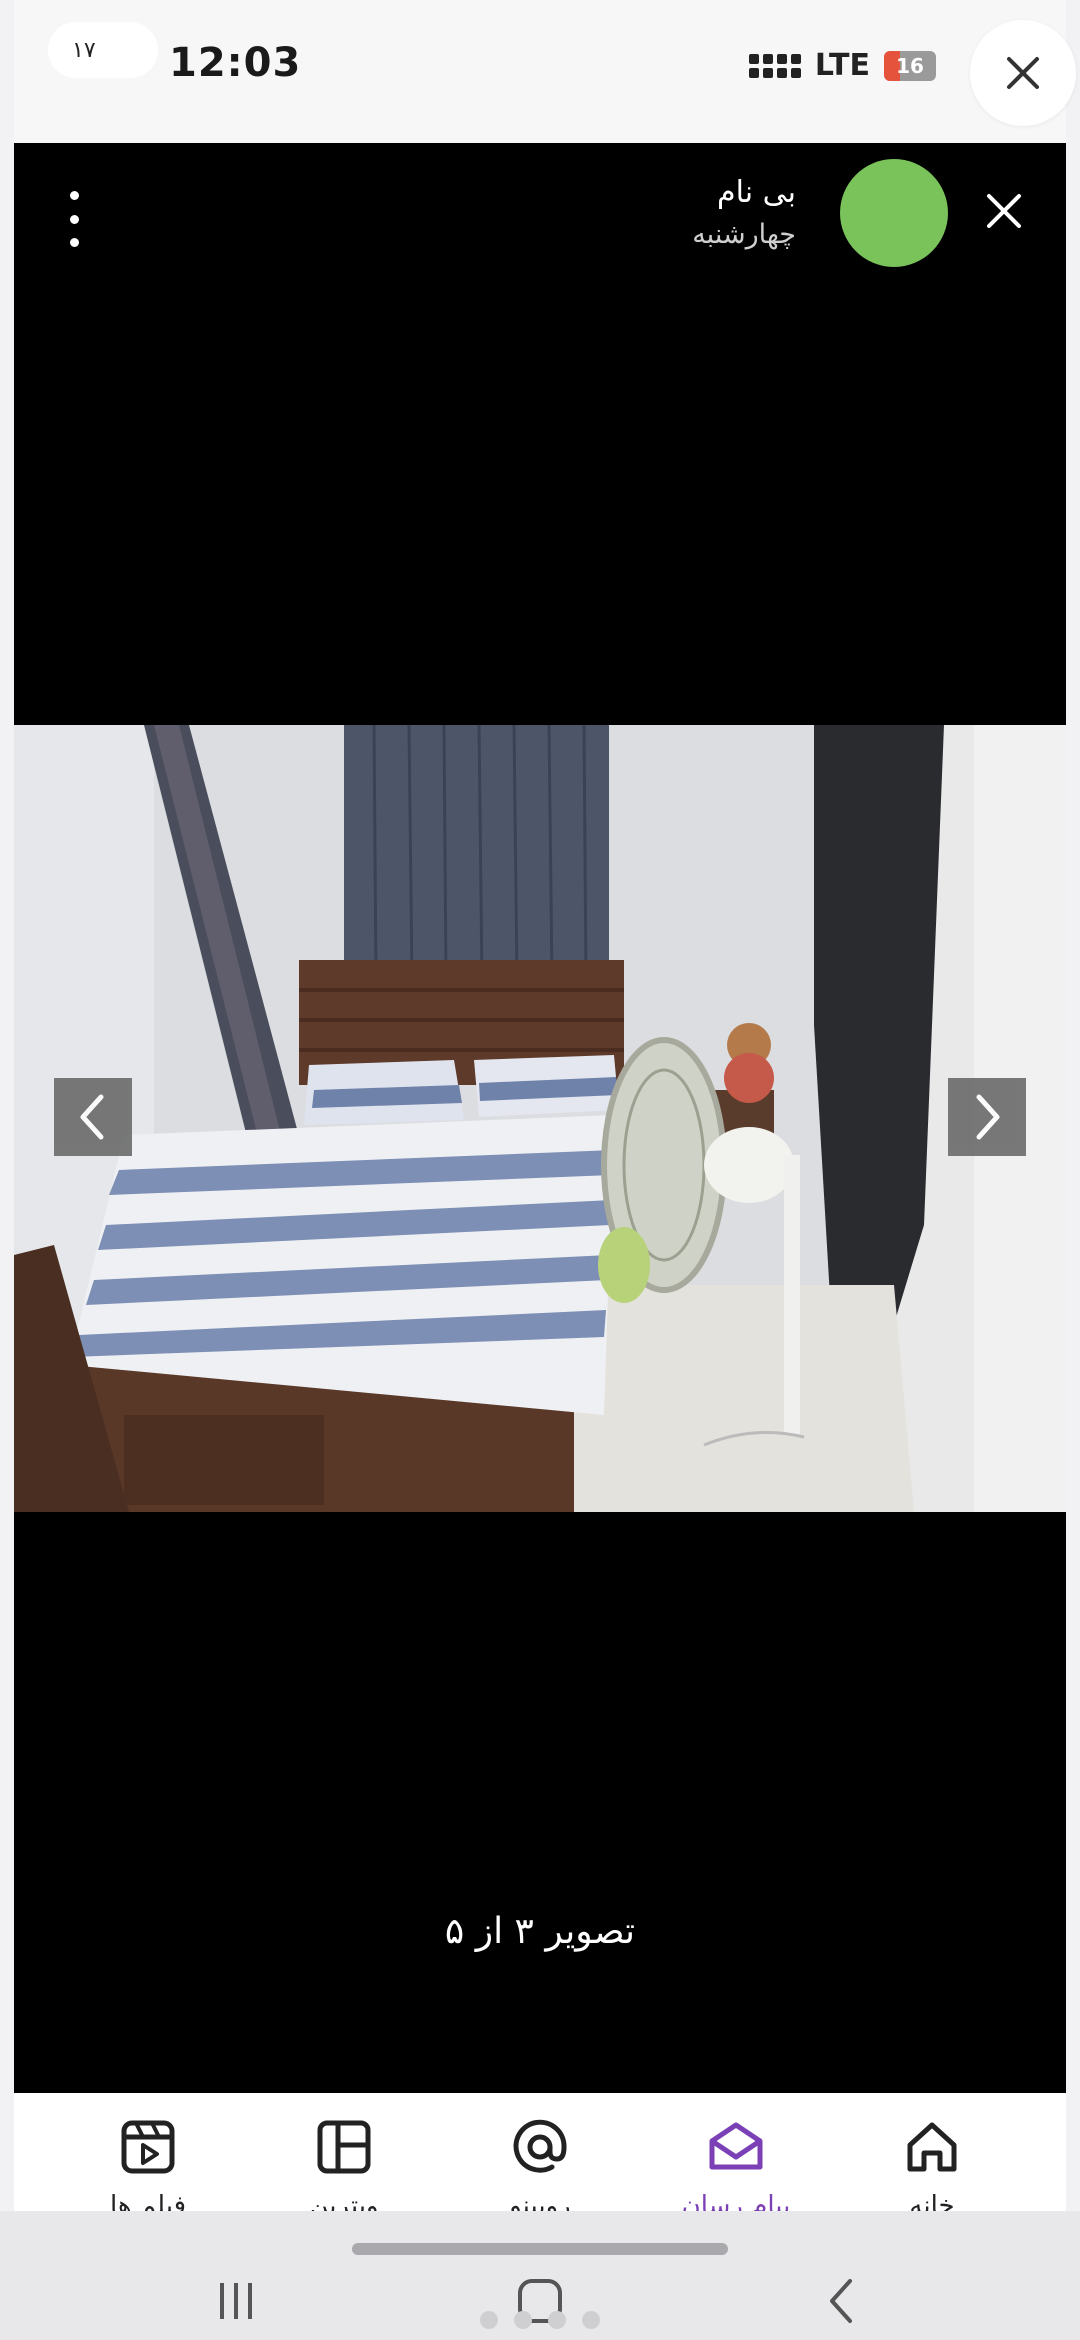 Image resolution: width=1080 pixels, height=2340 pixels. What do you see at coordinates (774, 65) in the screenshot?
I see `signal-icon` at bounding box center [774, 65].